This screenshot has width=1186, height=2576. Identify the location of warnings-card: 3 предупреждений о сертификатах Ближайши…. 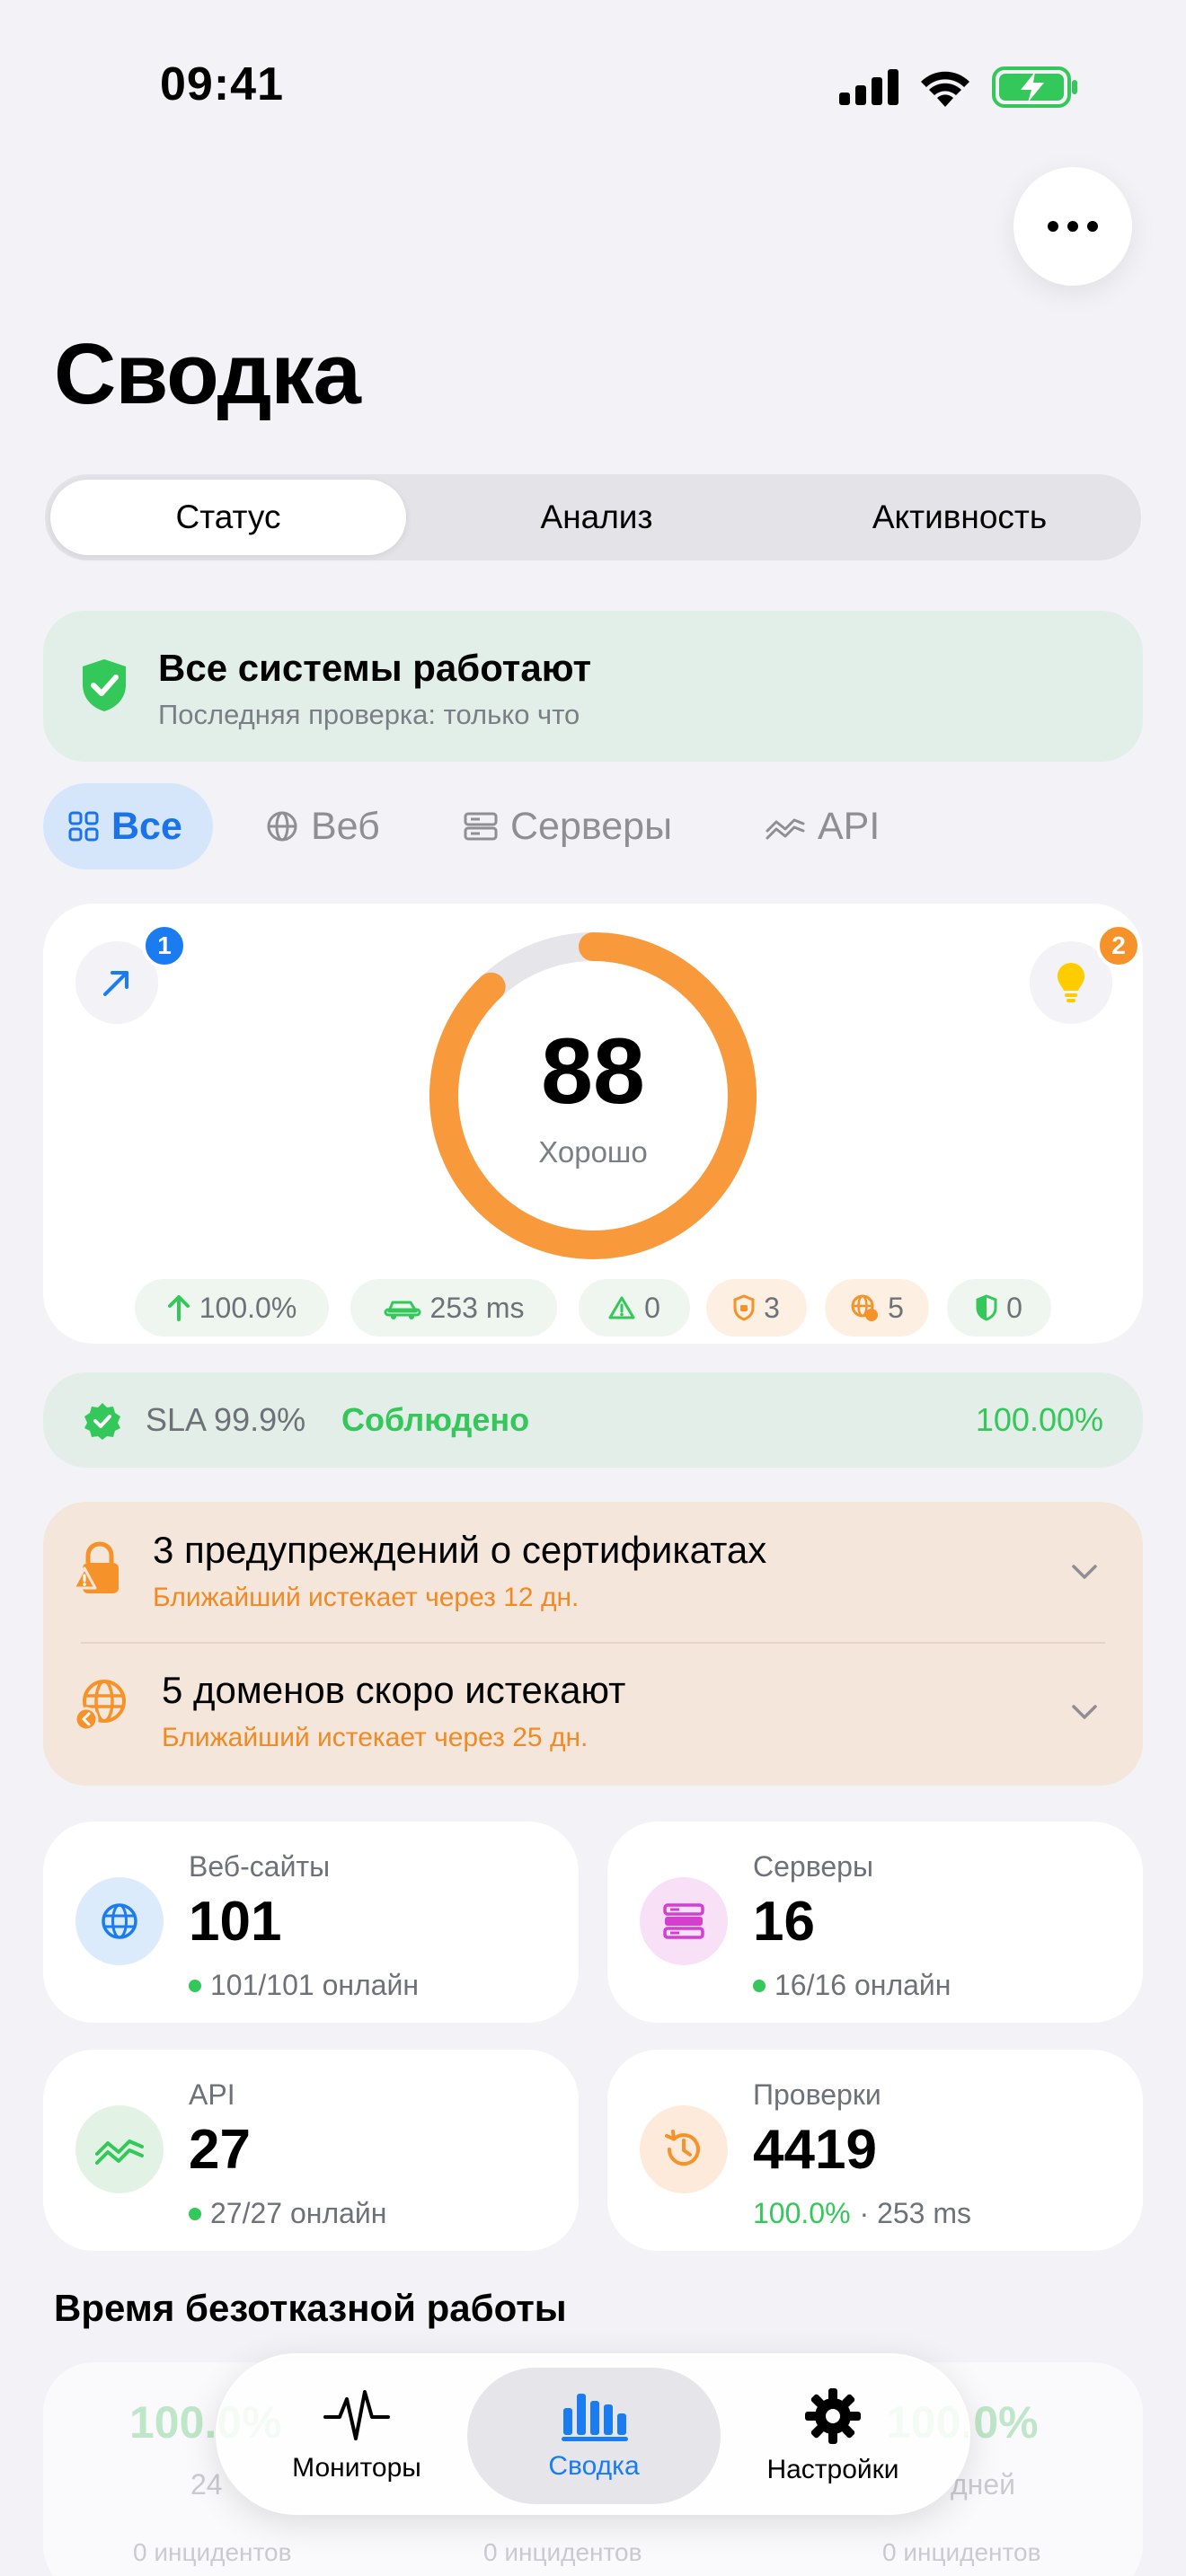
(593, 1644).